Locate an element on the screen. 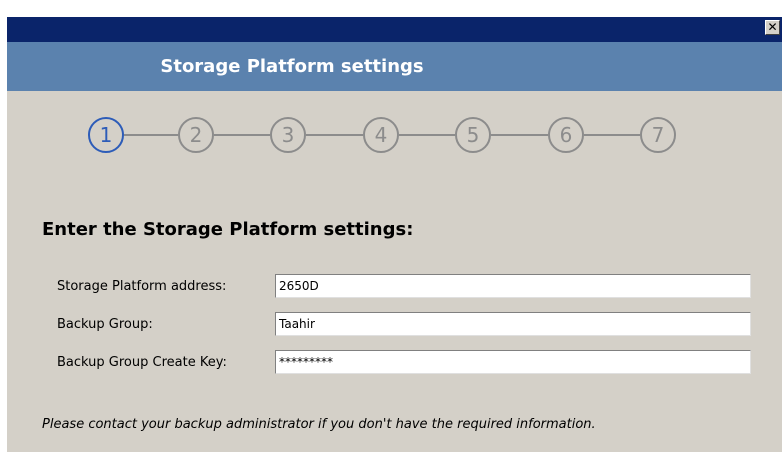 The width and height of the screenshot is (782, 452). step-3: 3 is located at coordinates (288, 135).